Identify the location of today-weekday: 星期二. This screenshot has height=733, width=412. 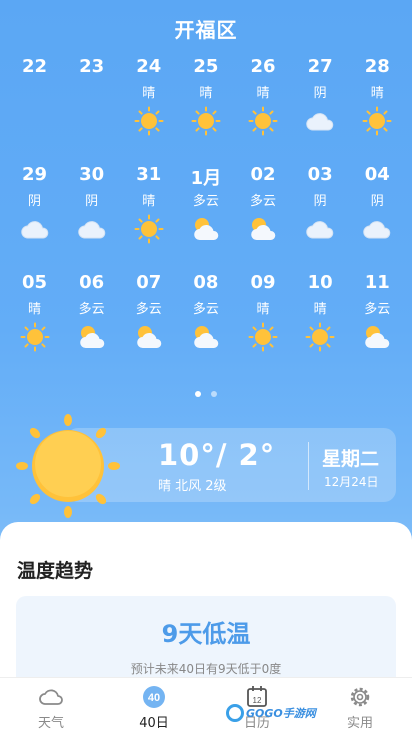
(351, 459).